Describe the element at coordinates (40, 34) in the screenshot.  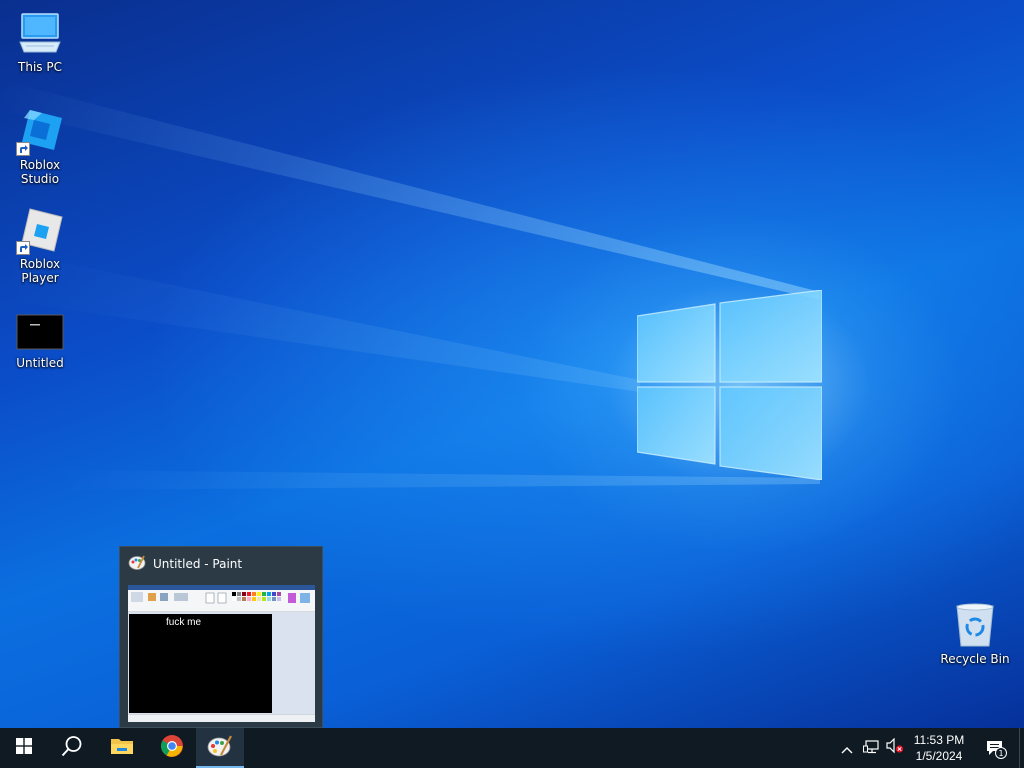
I see `this-pc-icon` at that location.